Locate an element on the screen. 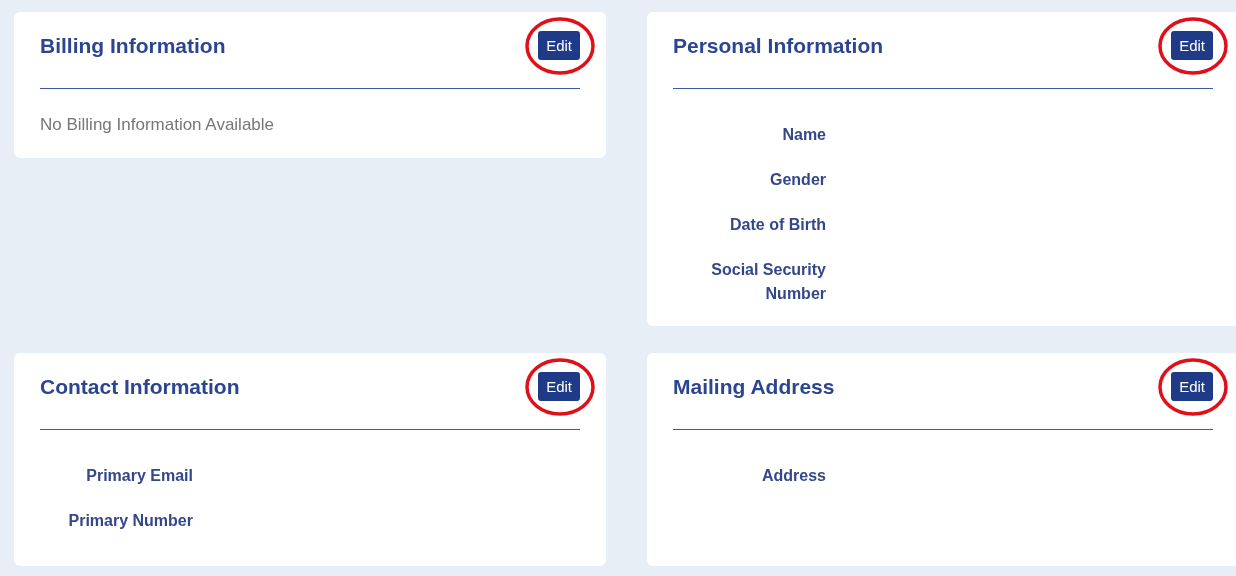  field-label: Date of Birth is located at coordinates (777, 225).